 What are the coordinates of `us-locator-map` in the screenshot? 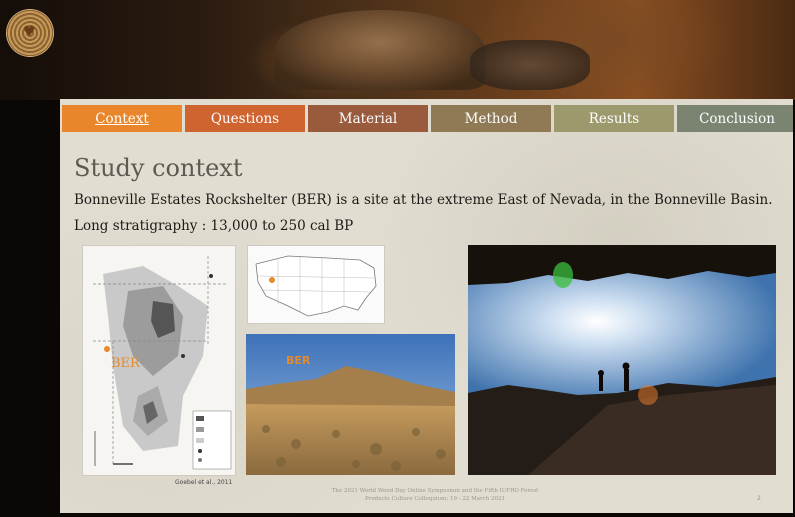 It's located at (316, 284).